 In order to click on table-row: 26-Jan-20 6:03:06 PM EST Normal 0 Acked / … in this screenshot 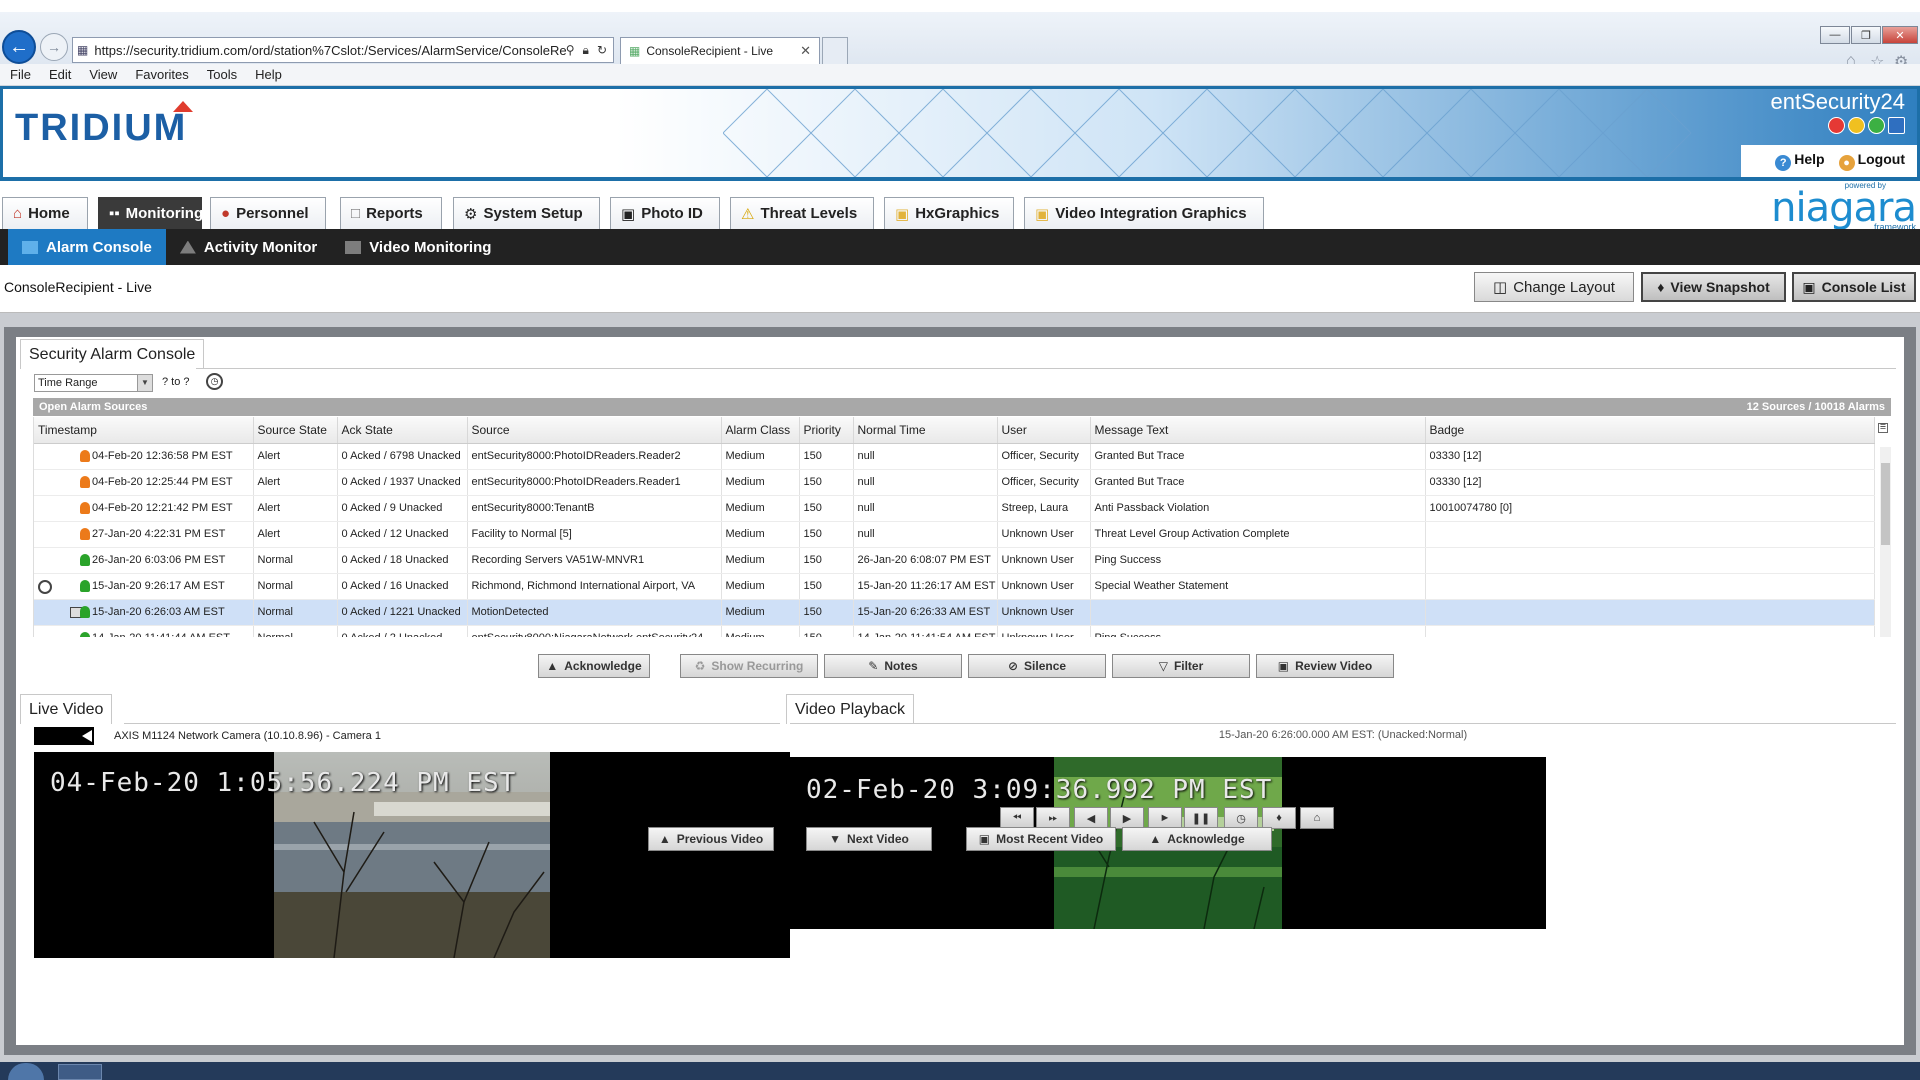, I will do `click(954, 560)`.